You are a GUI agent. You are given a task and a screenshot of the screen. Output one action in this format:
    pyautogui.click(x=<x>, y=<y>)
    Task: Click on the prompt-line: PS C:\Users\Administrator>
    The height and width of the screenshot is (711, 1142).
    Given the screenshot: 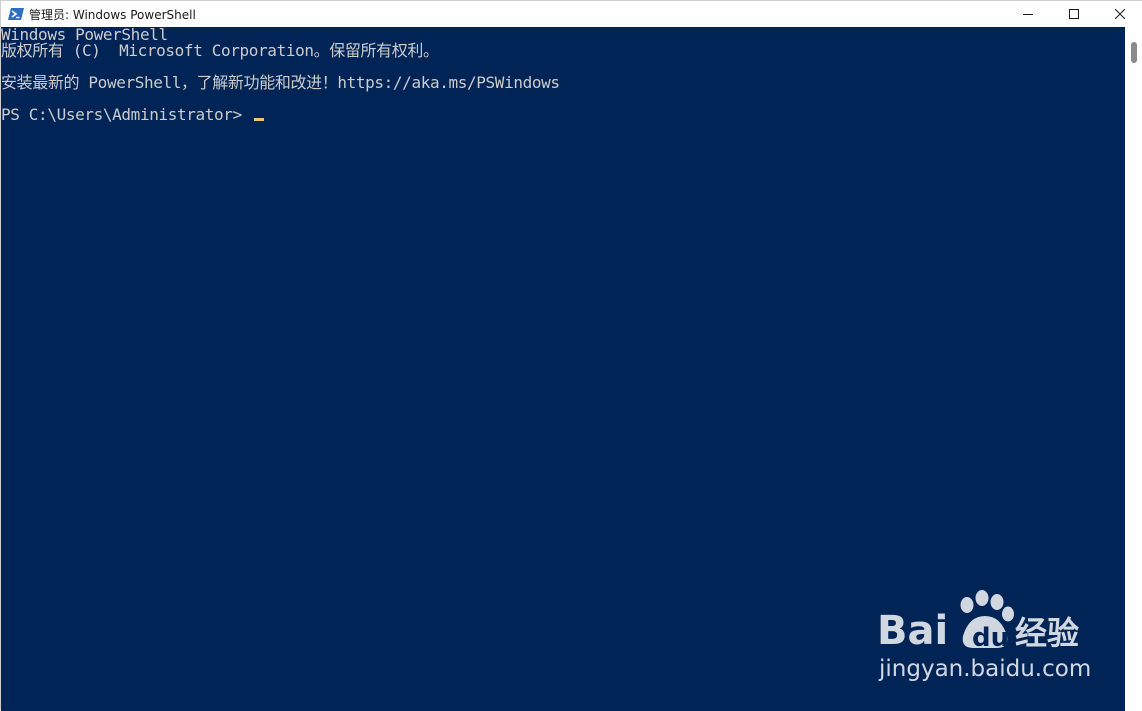 What is the action you would take?
    pyautogui.click(x=133, y=114)
    